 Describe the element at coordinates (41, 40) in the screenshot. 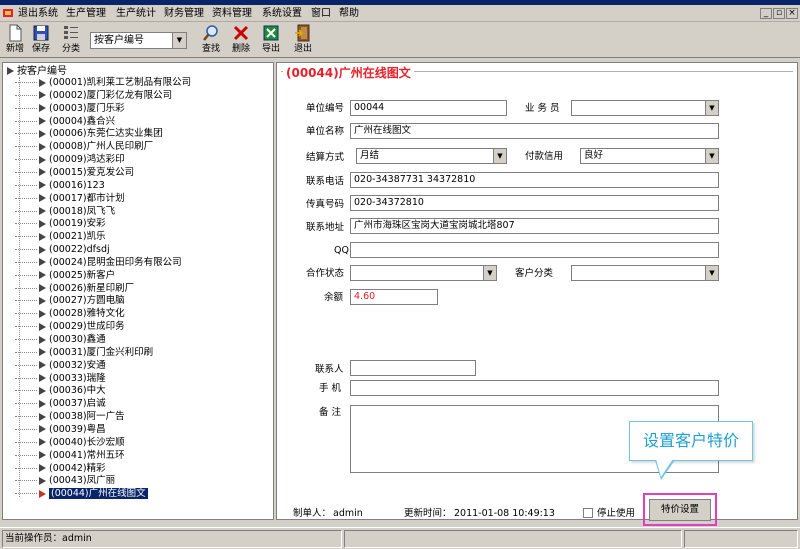

I see `save-button: 保存` at that location.